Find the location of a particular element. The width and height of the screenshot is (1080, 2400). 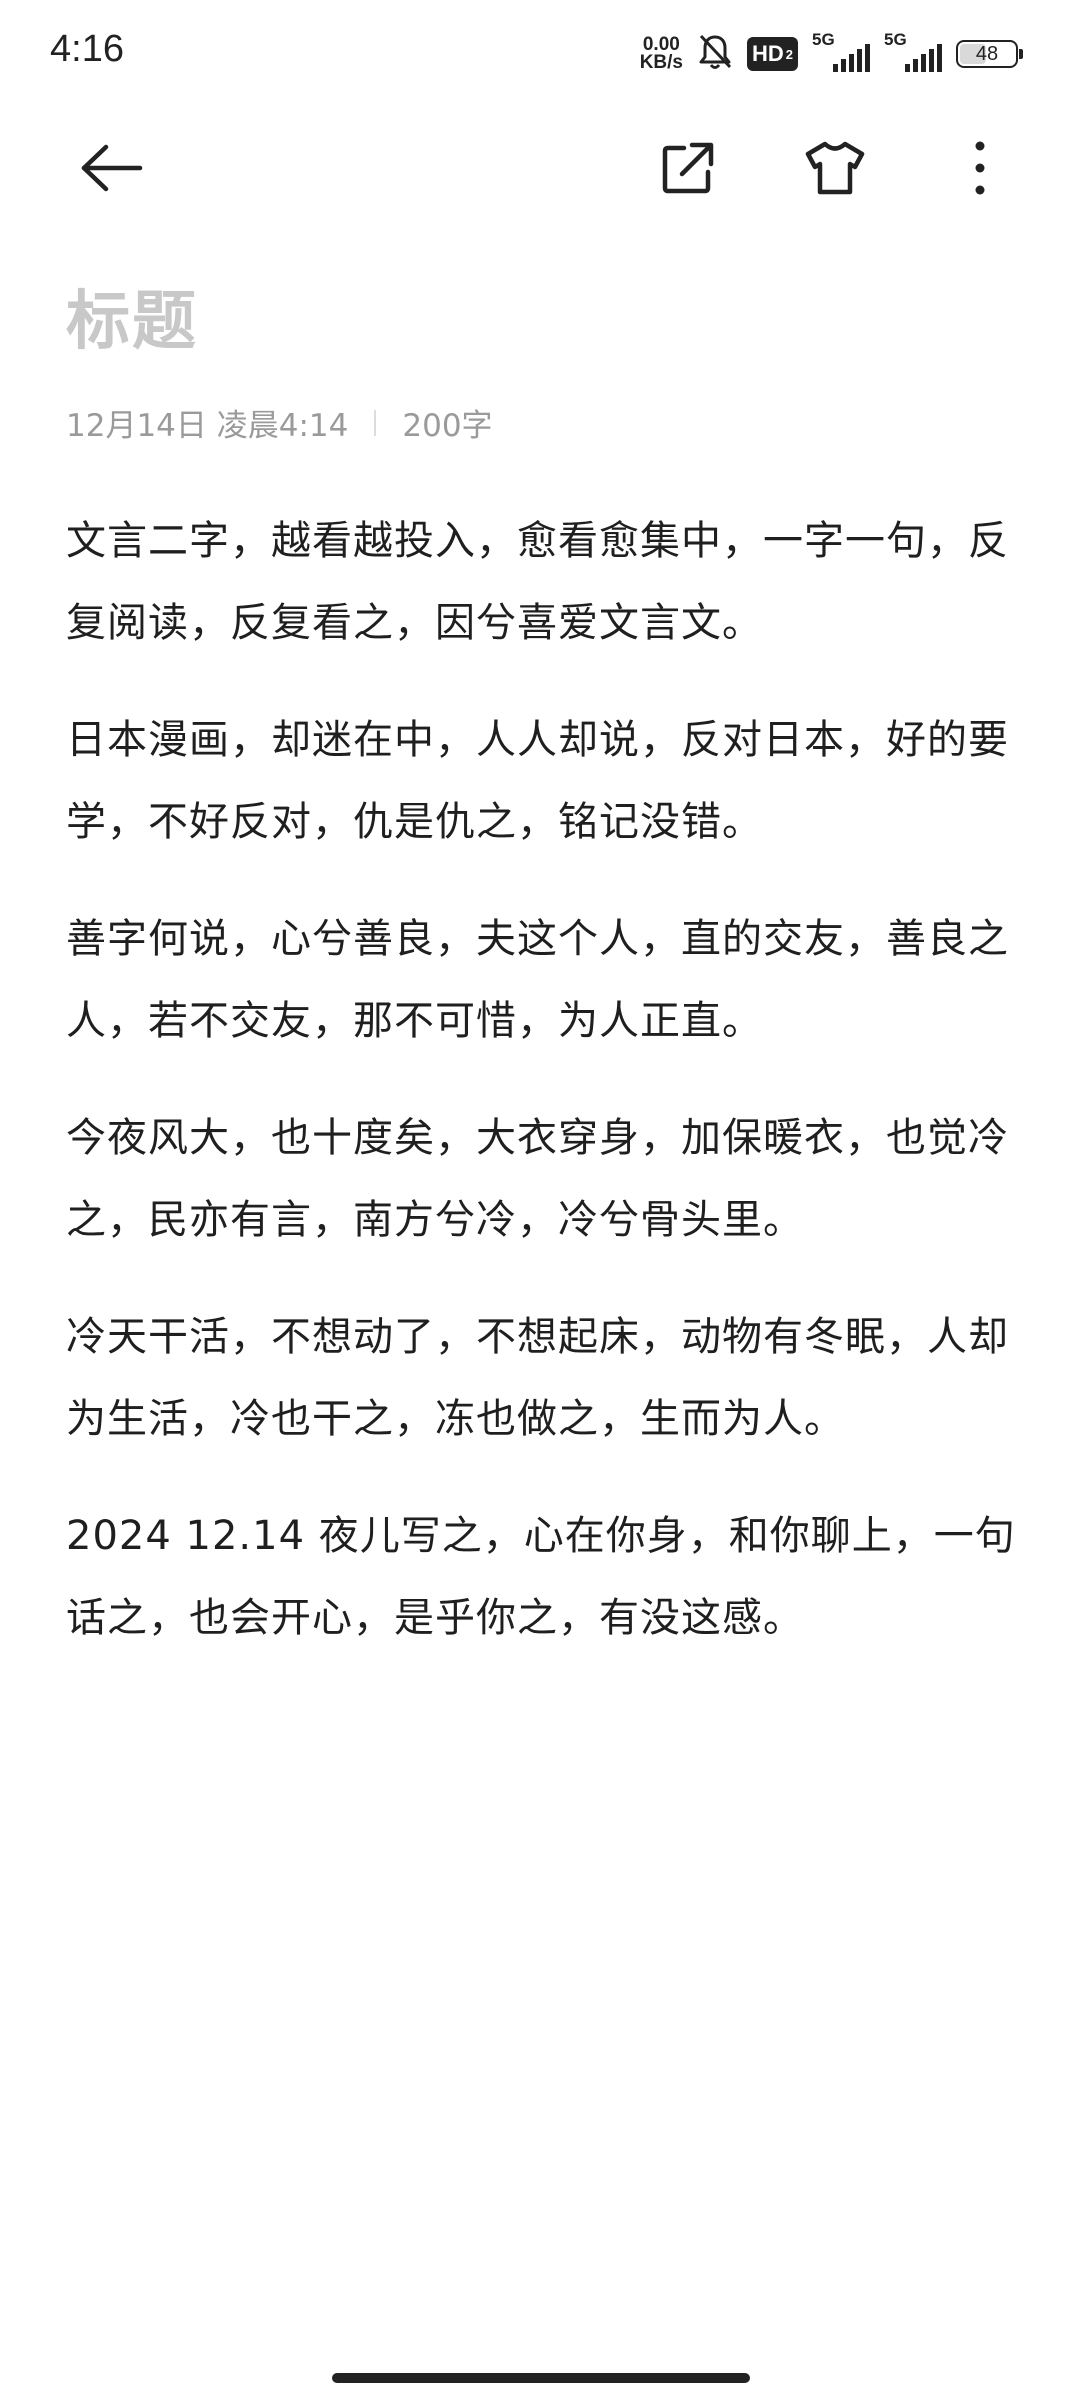

hd-voice-icon: HD 2 is located at coordinates (772, 54).